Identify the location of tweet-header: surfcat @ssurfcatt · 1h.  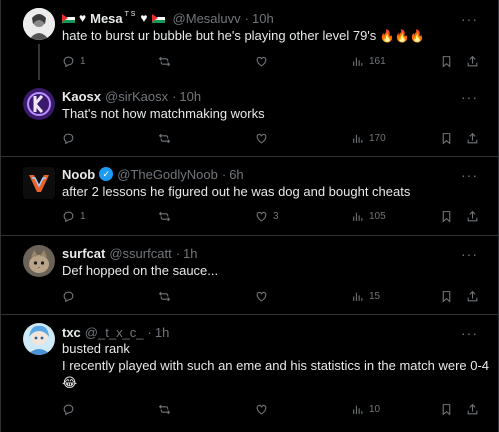
(130, 253).